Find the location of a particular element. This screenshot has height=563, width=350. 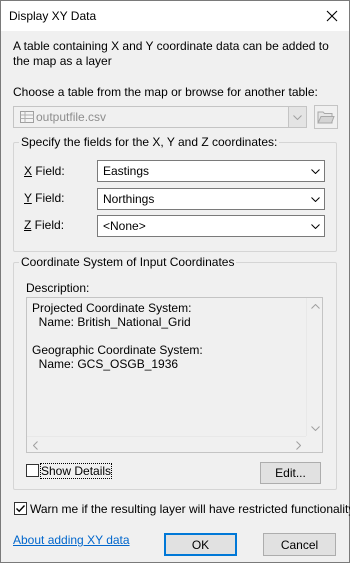

table-select: outputfile.csv is located at coordinates (160, 117).